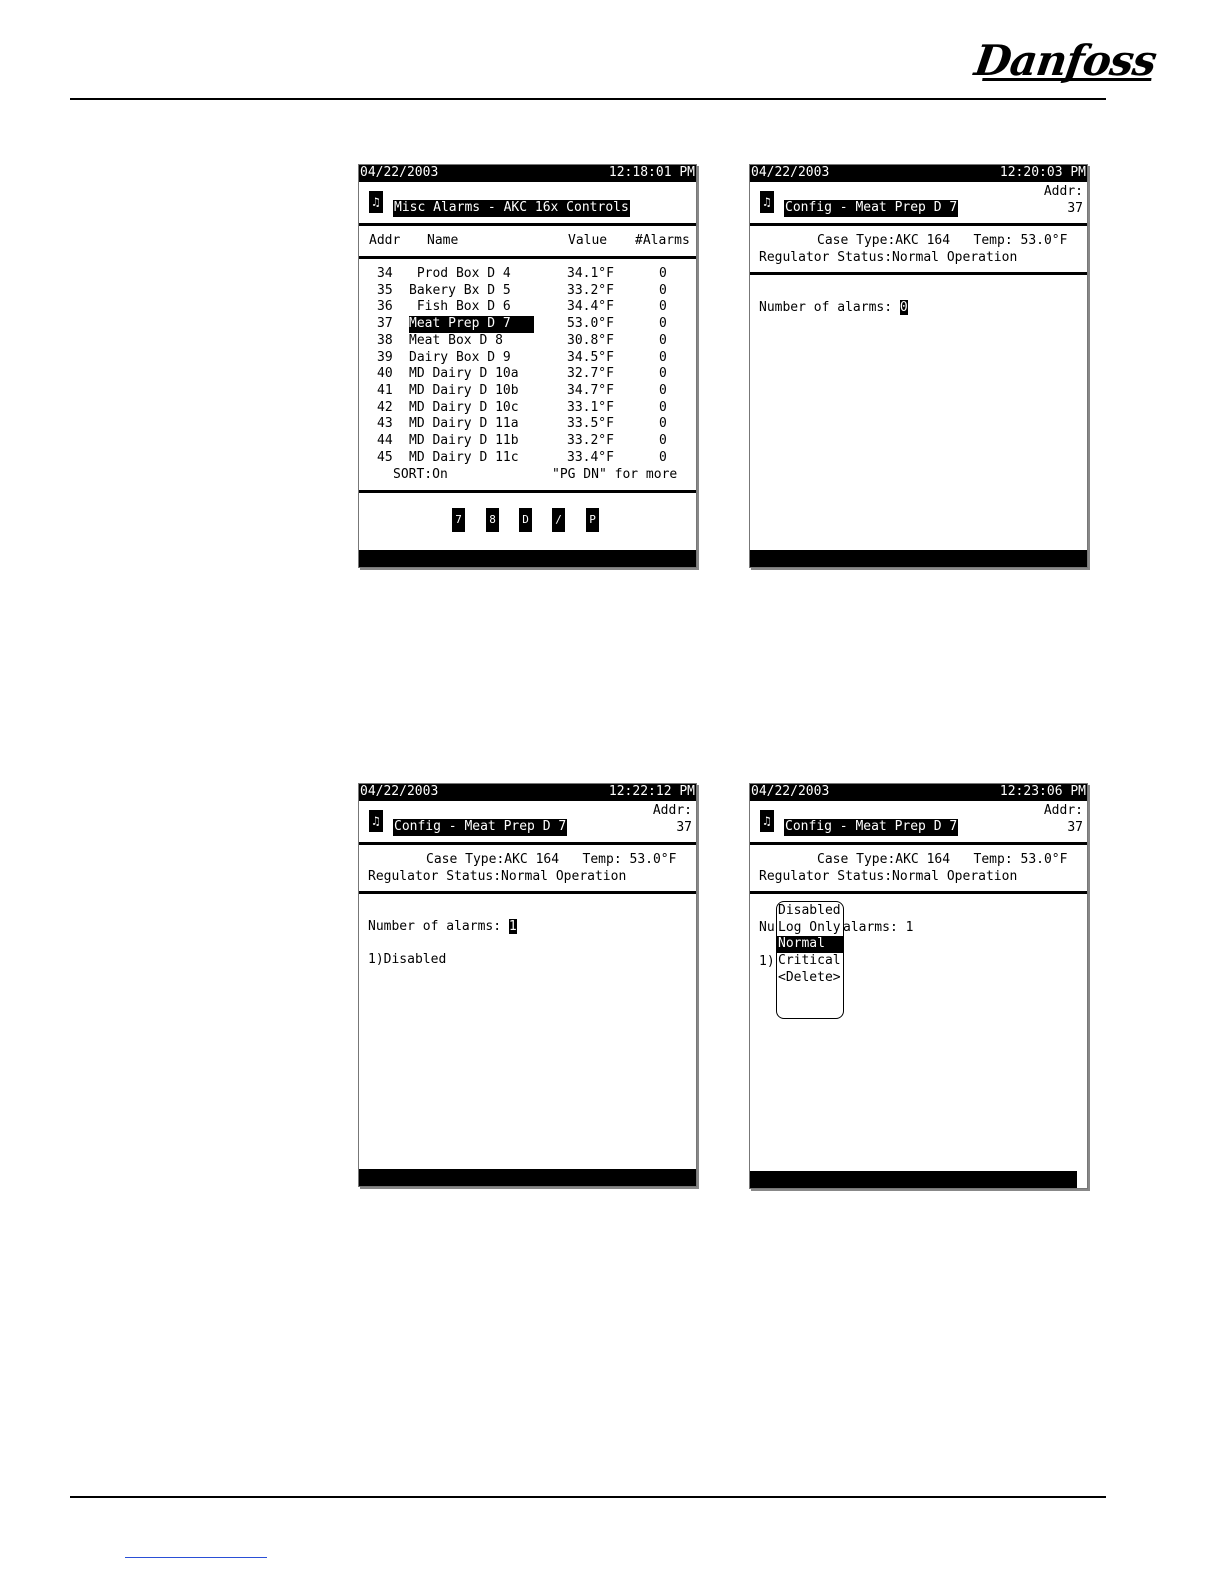 This screenshot has width=1224, height=1584. Describe the element at coordinates (1042, 172) in the screenshot. I see `time: 12:20:03 PM` at that location.